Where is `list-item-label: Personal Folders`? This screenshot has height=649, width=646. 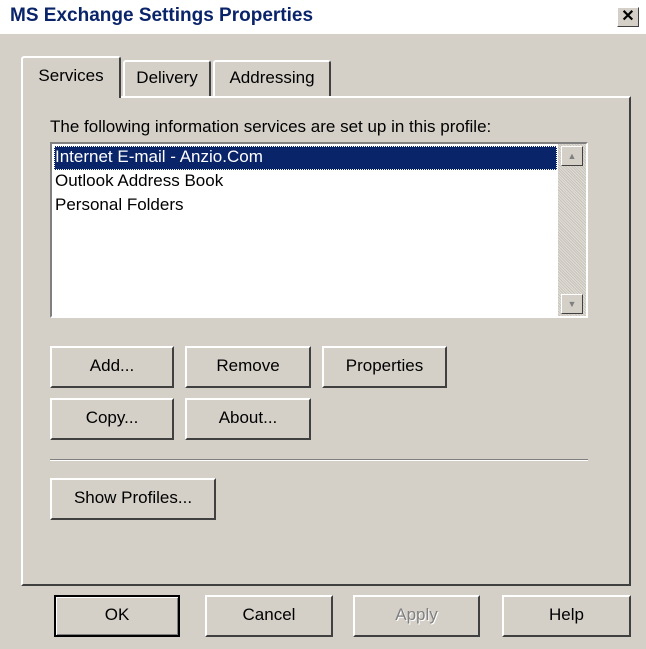
list-item-label: Personal Folders is located at coordinates (119, 204).